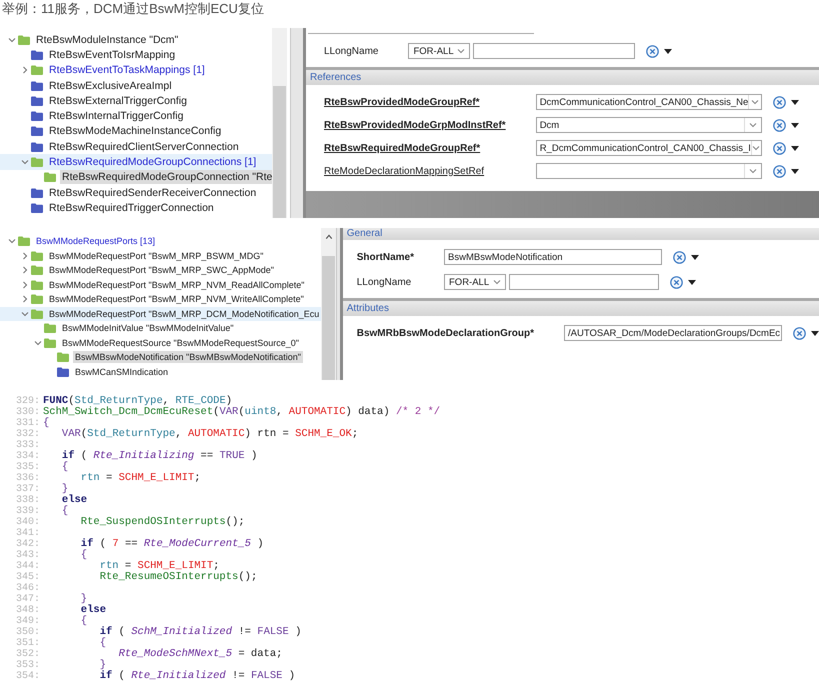 The width and height of the screenshot is (819, 695). I want to click on tree-item: BswMBswModeNotification "BswMBswModeNotification", so click(188, 357).